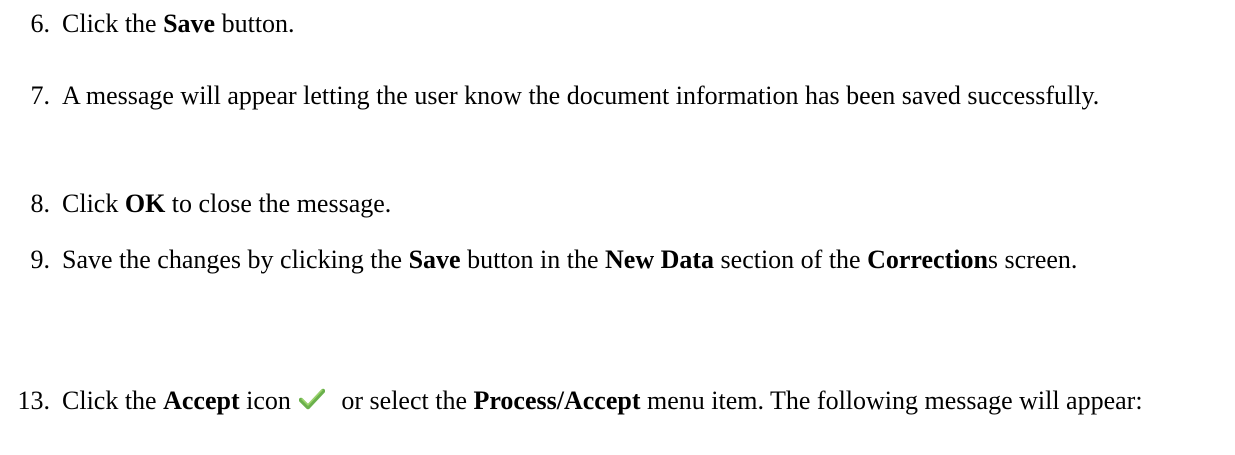 The height and width of the screenshot is (455, 1235). I want to click on ok-button-ref: OK, so click(145, 203).